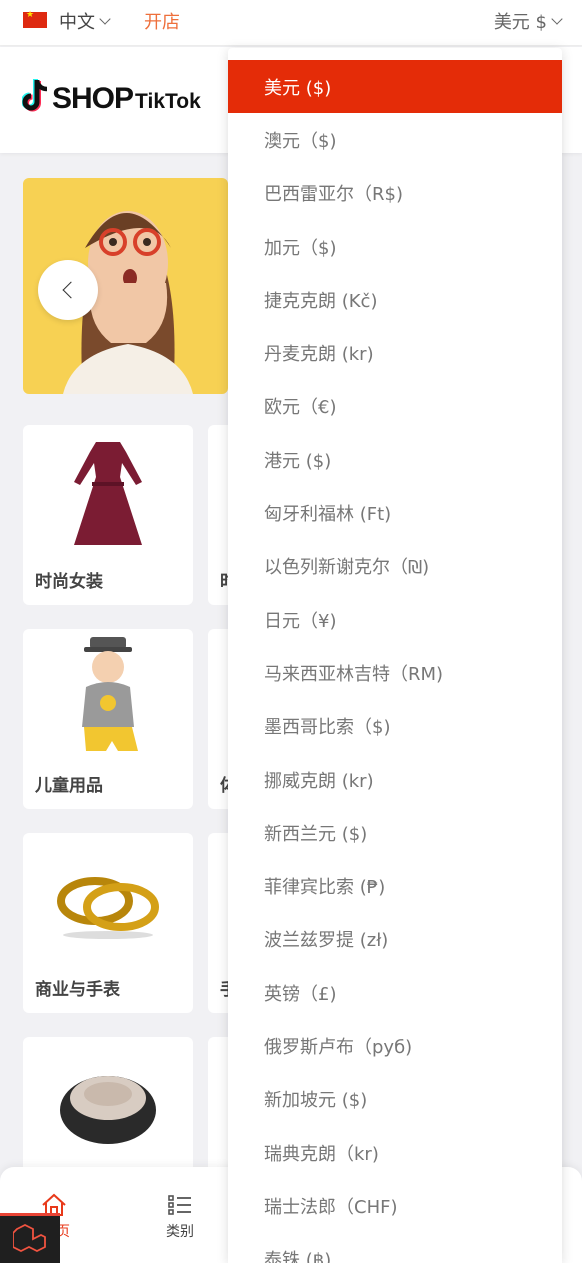 This screenshot has width=582, height=1263. Describe the element at coordinates (395, 193) in the screenshot. I see `currency-option: 巴西雷亚尔（R$)` at that location.